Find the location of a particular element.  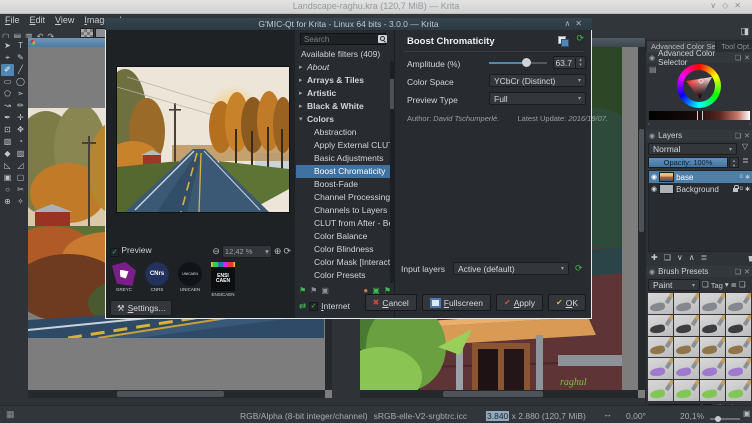

tool-gradient-icon: ▧ is located at coordinates (7, 142).